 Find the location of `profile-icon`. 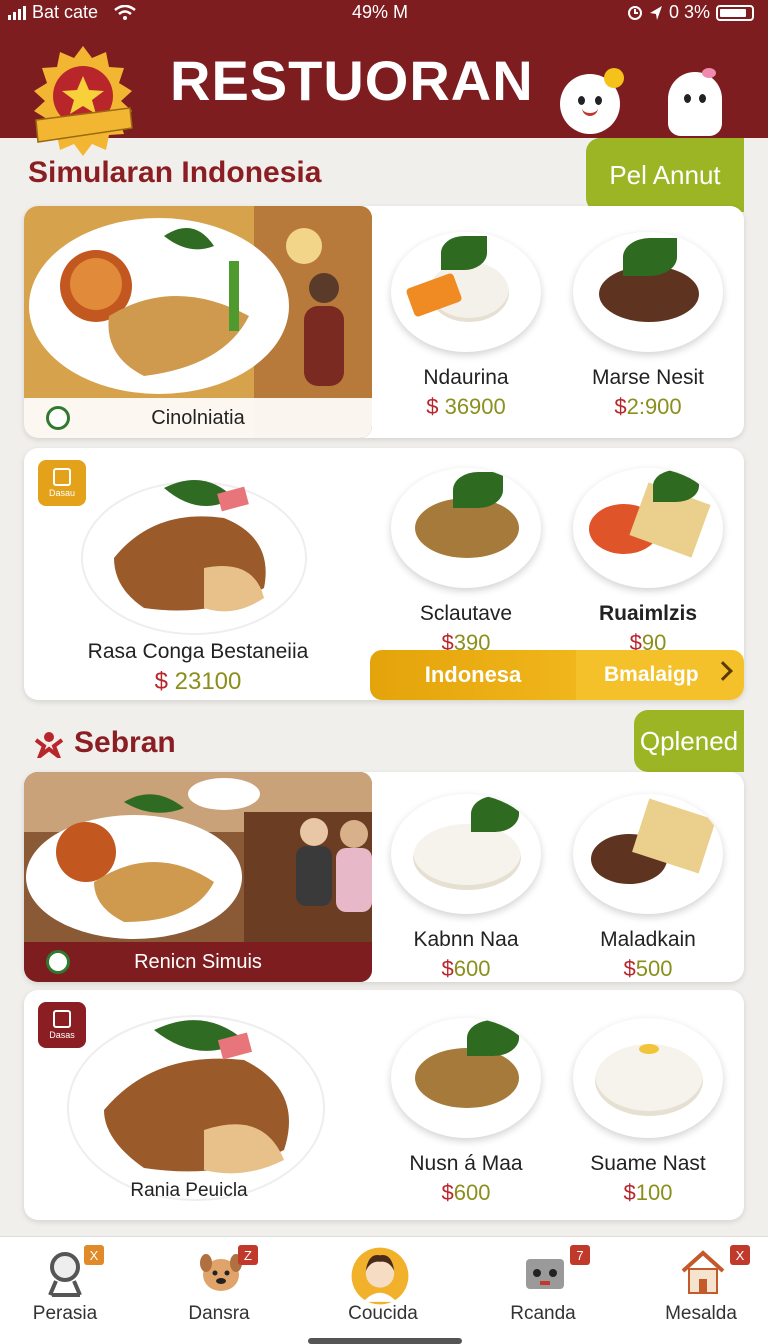

profile-icon is located at coordinates (380, 1276).